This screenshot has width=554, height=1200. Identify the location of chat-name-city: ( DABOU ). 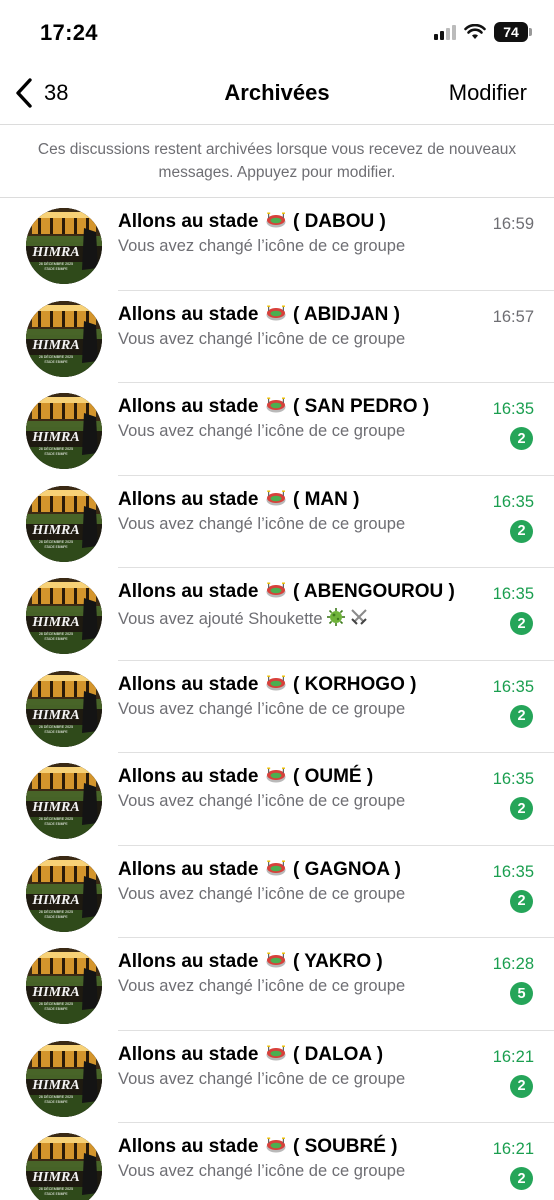
(339, 221).